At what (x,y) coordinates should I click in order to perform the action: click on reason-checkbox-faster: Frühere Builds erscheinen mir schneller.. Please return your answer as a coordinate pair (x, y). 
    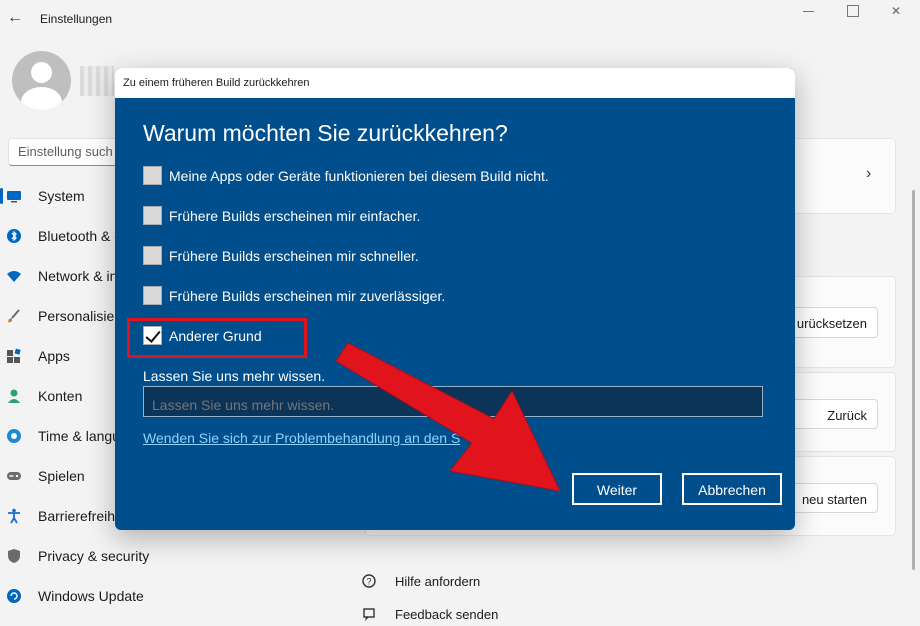
    Looking at the image, I should click on (453, 256).